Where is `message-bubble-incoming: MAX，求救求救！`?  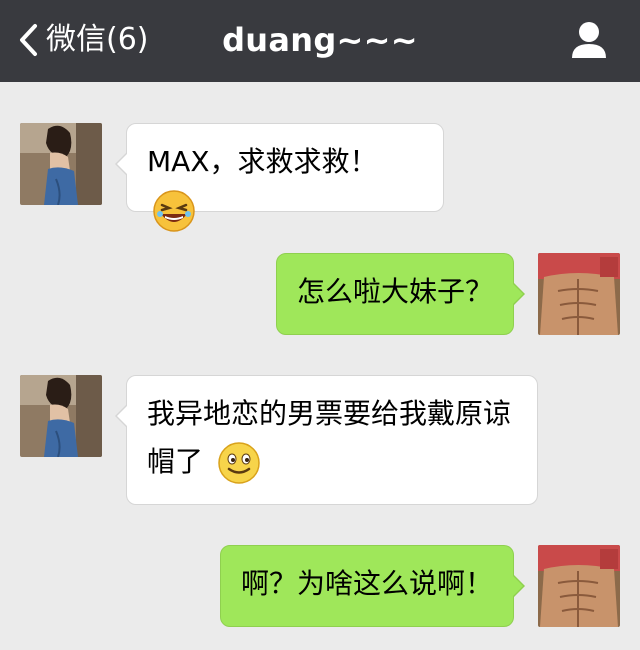 message-bubble-incoming: MAX，求救求救！ is located at coordinates (279, 177).